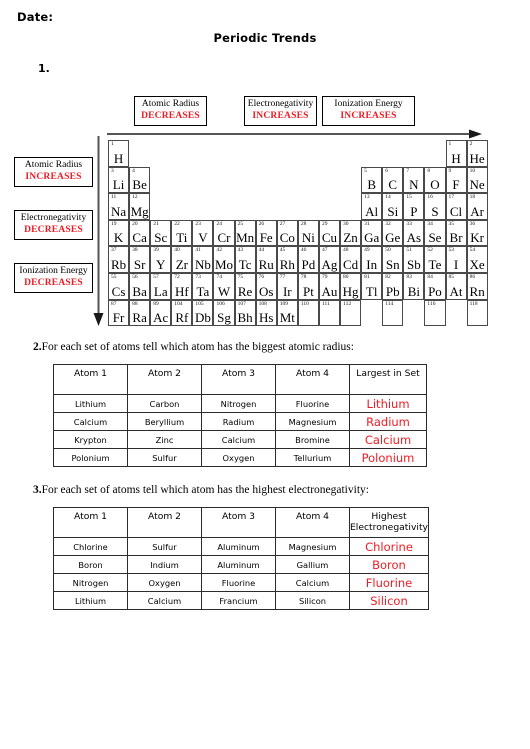 The height and width of the screenshot is (749, 530). What do you see at coordinates (456, 264) in the screenshot?
I see `element-symbol: I` at bounding box center [456, 264].